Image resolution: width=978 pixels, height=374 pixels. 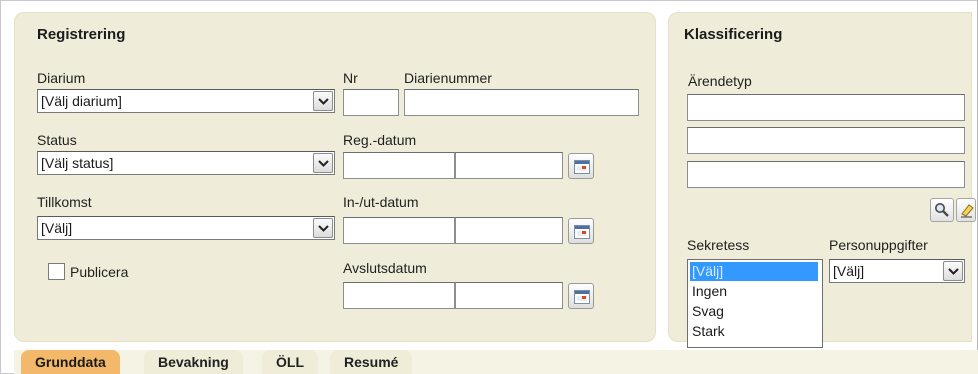 I want to click on inutdatum-label: In-/ut-datum, so click(x=381, y=202).